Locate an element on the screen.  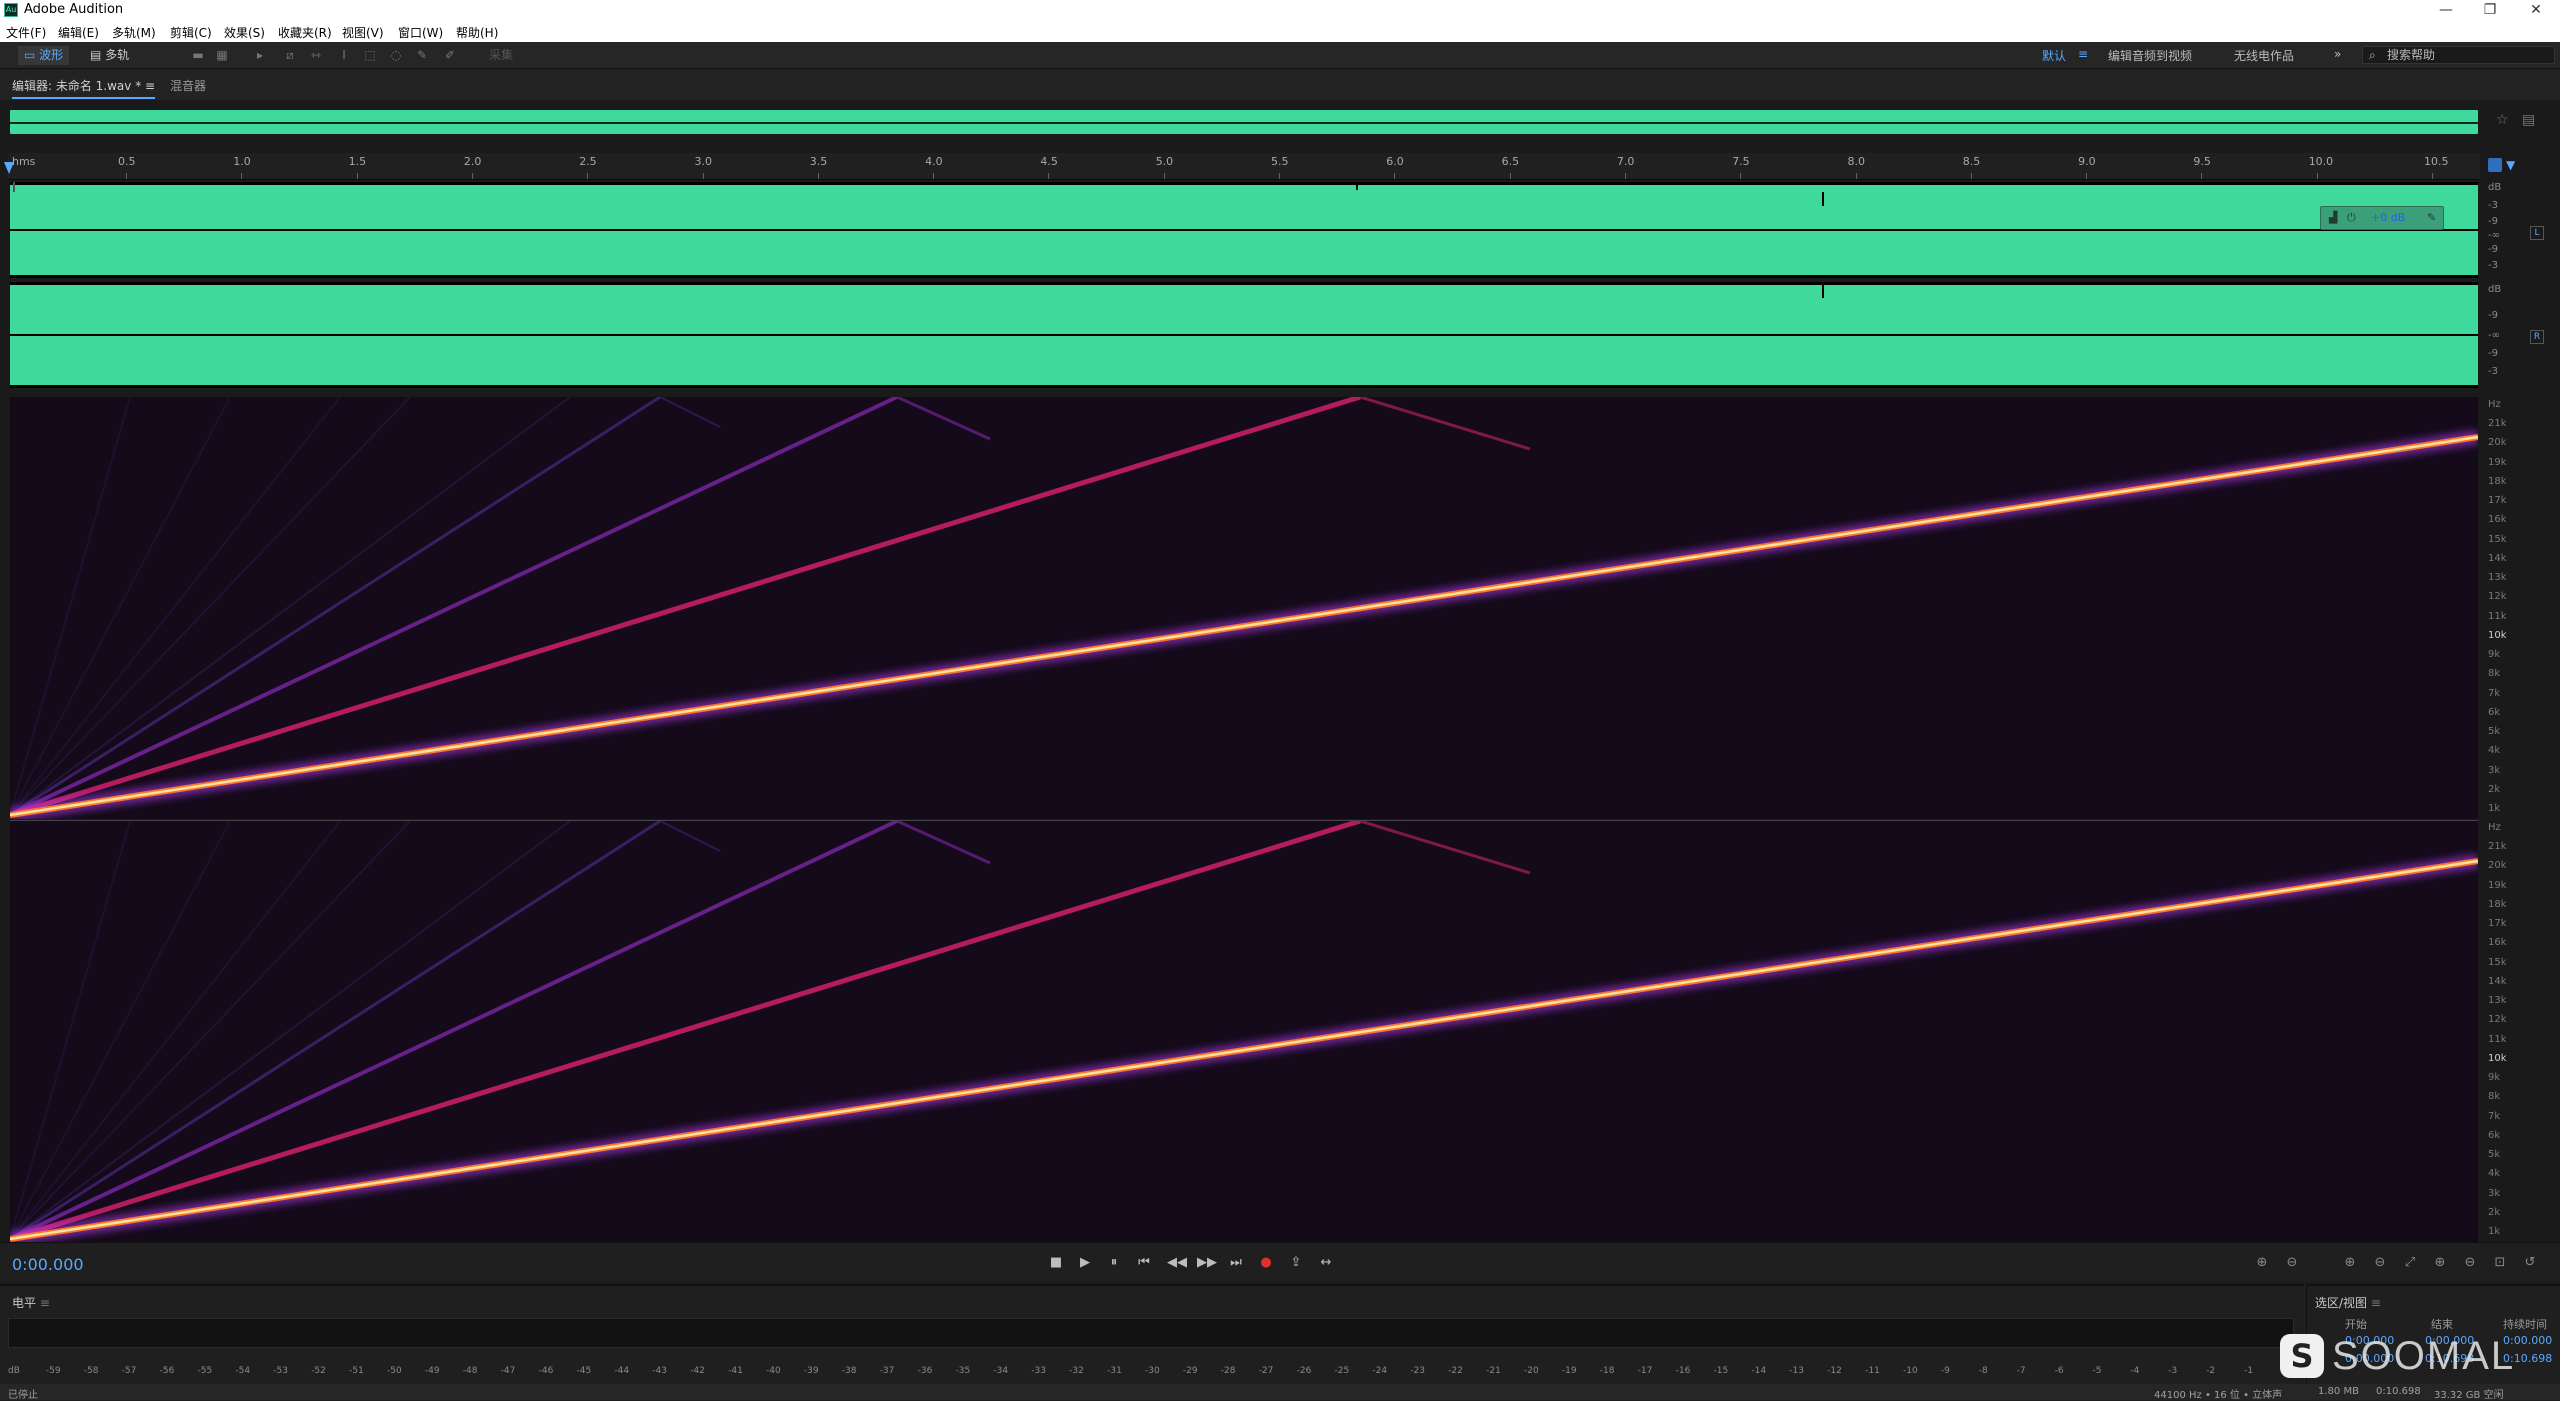
level-scale-label: -24 is located at coordinates (1380, 1371).